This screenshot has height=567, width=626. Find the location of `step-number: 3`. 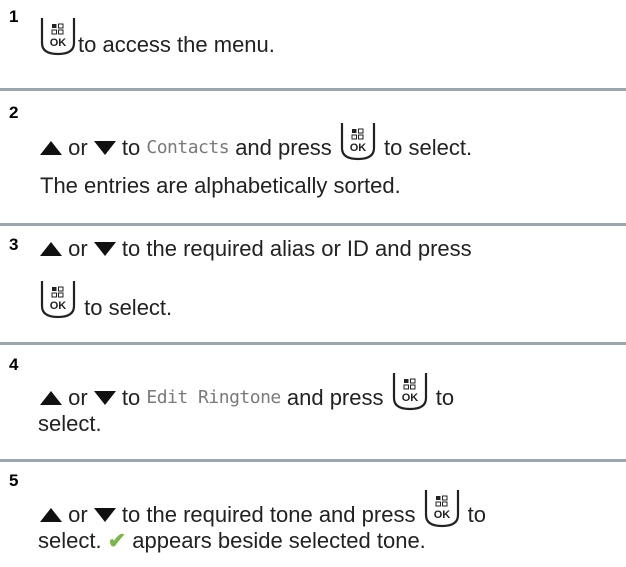

step-number: 3 is located at coordinates (14, 244).